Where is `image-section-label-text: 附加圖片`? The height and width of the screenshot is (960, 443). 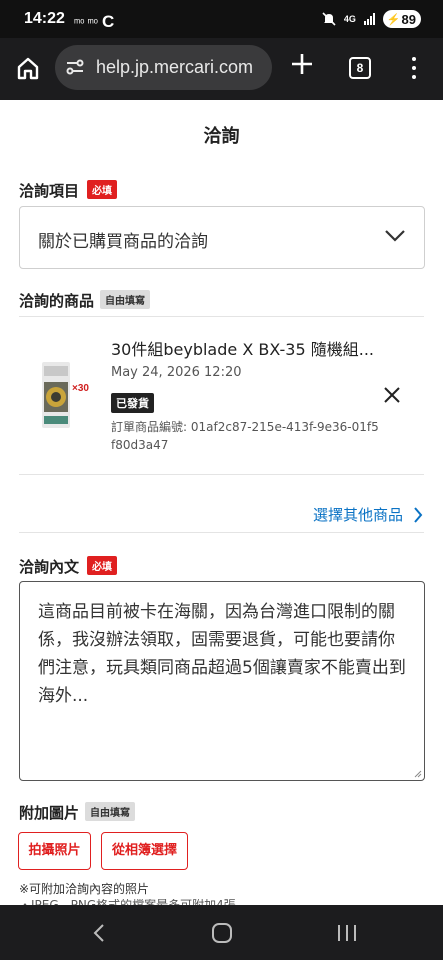
image-section-label-text: 附加圖片 is located at coordinates (49, 813).